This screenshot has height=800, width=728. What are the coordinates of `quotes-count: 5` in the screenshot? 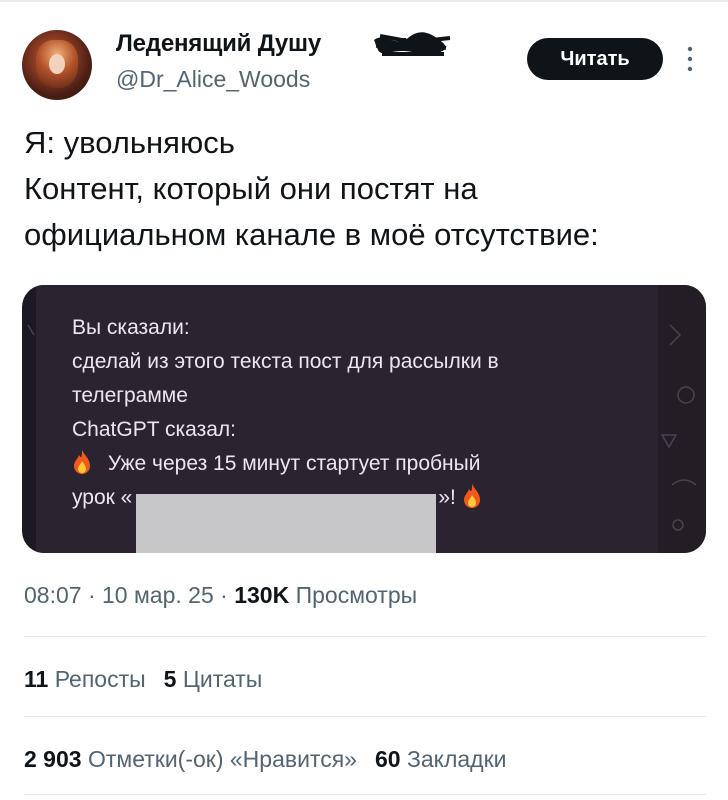 It's located at (170, 679).